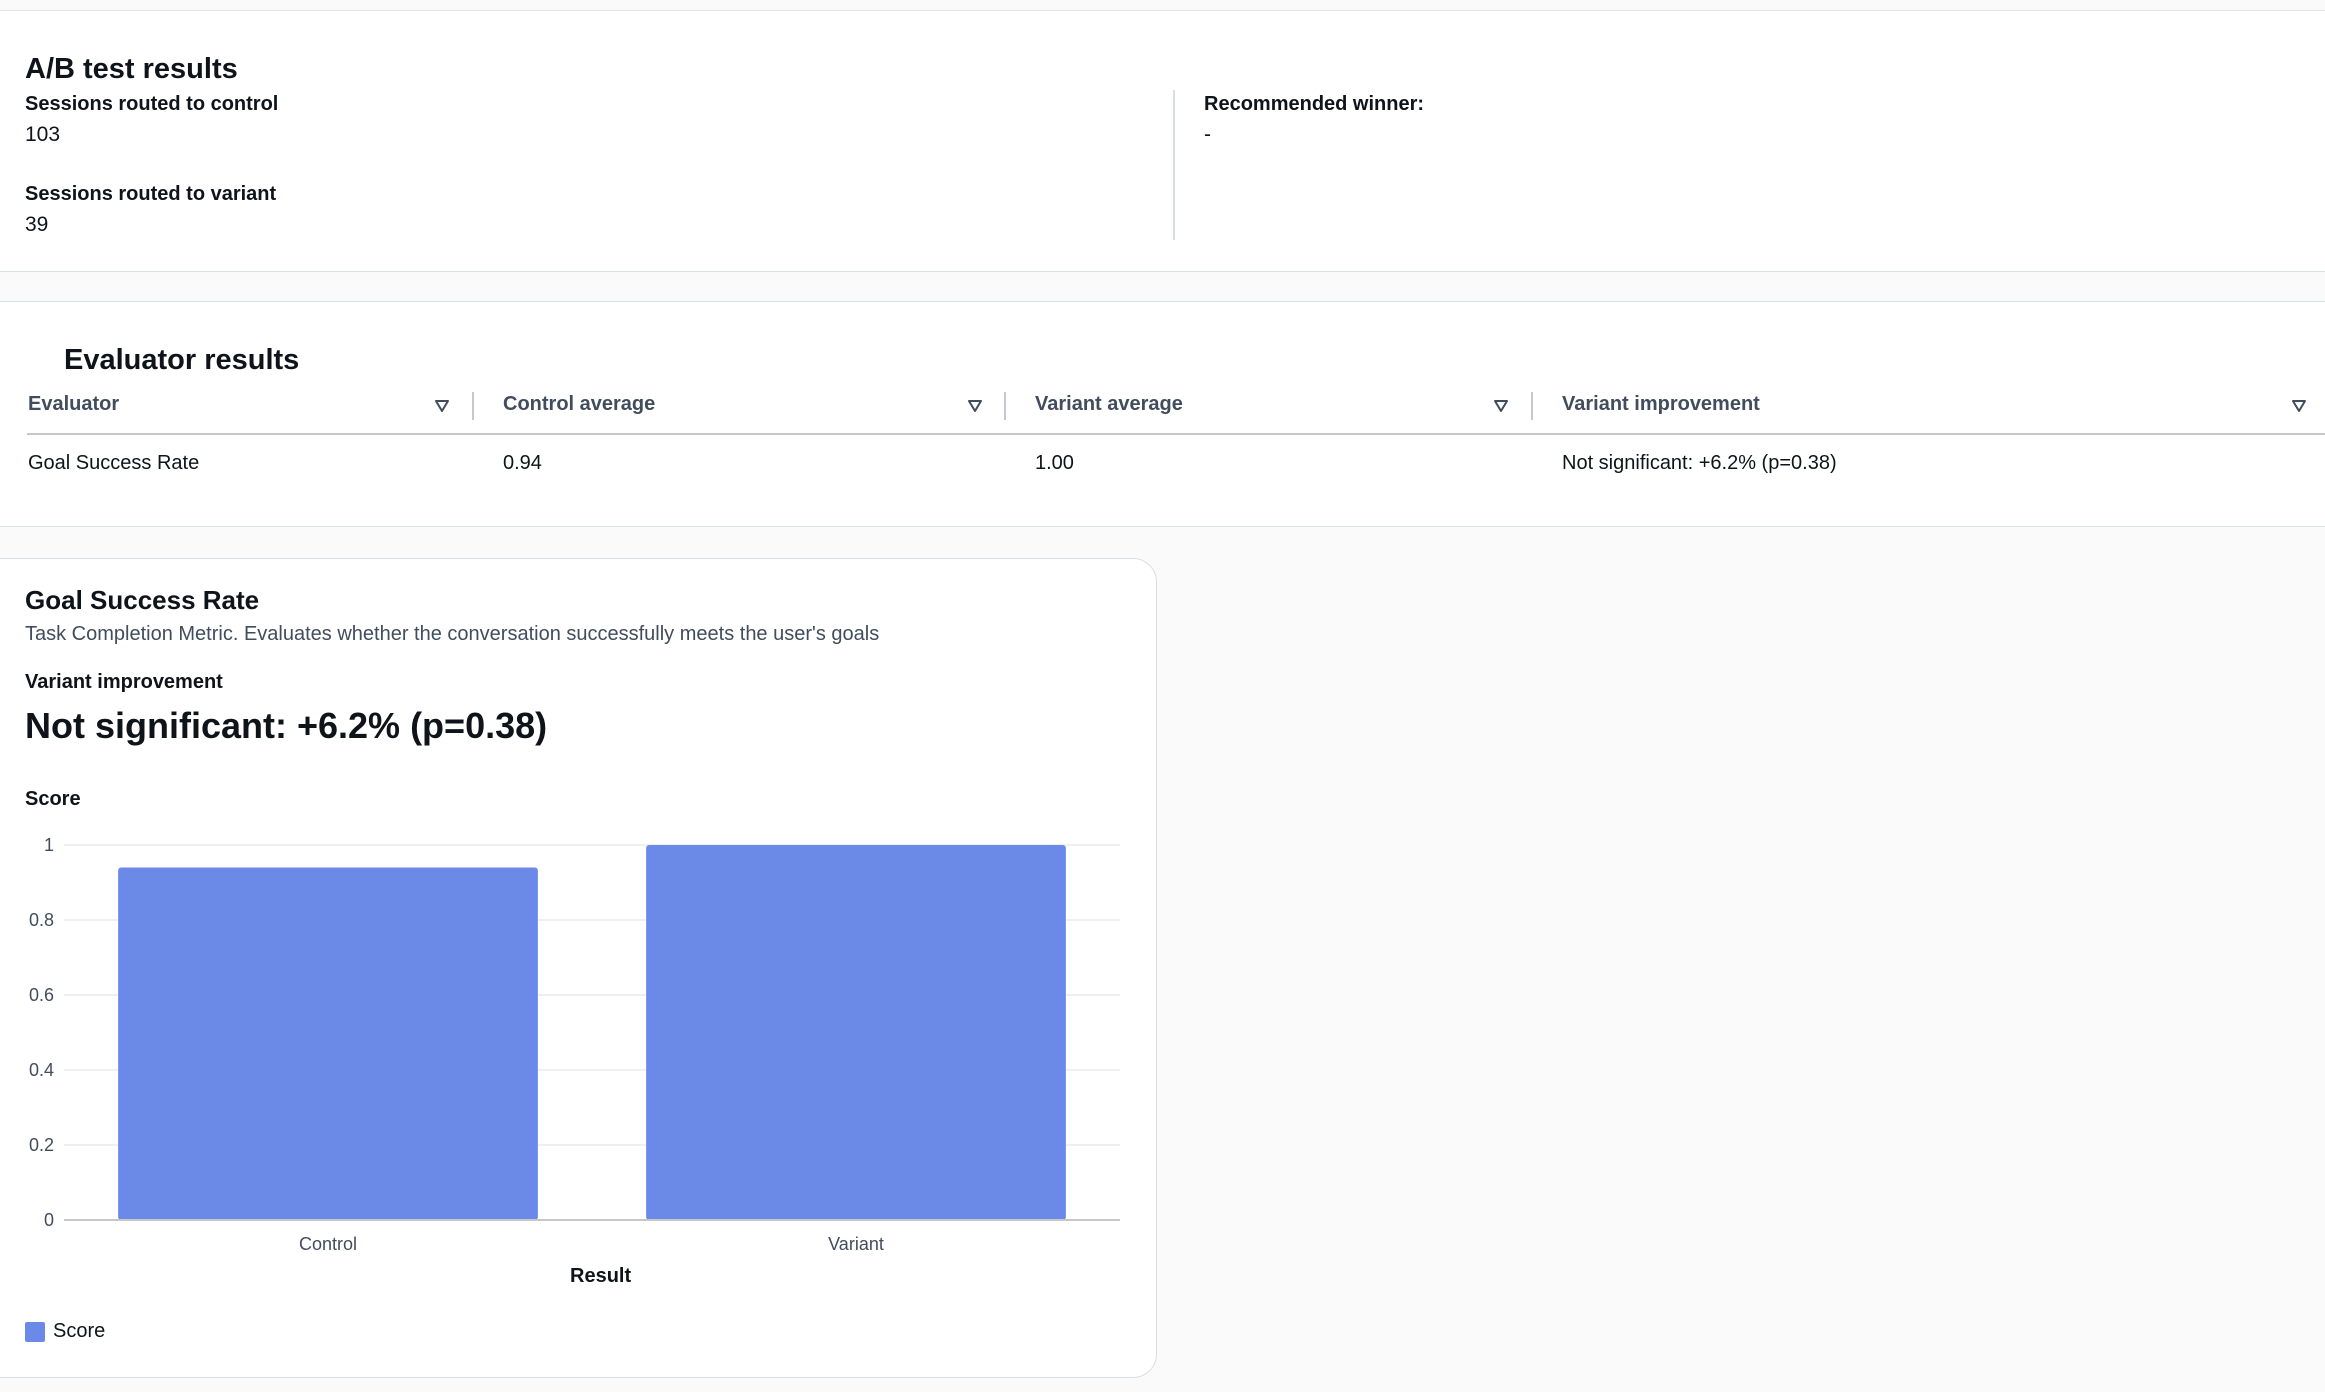 This screenshot has height=1392, width=2325. I want to click on bar-variant, so click(856, 1032).